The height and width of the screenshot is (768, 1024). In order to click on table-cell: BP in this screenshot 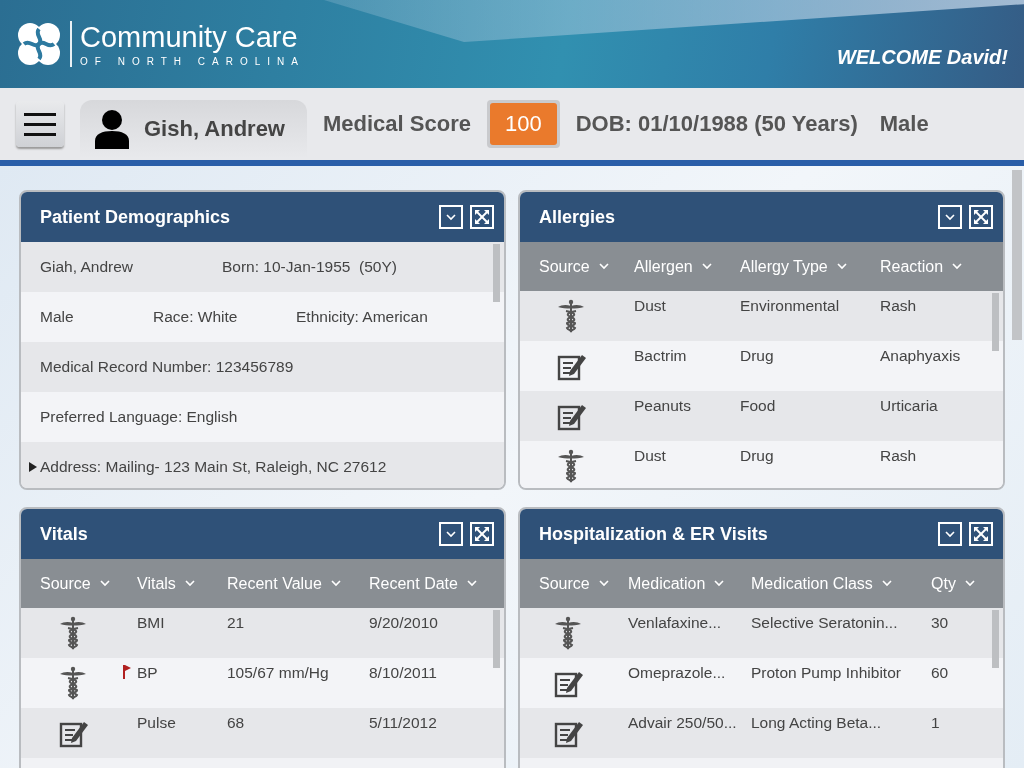, I will do `click(147, 673)`.